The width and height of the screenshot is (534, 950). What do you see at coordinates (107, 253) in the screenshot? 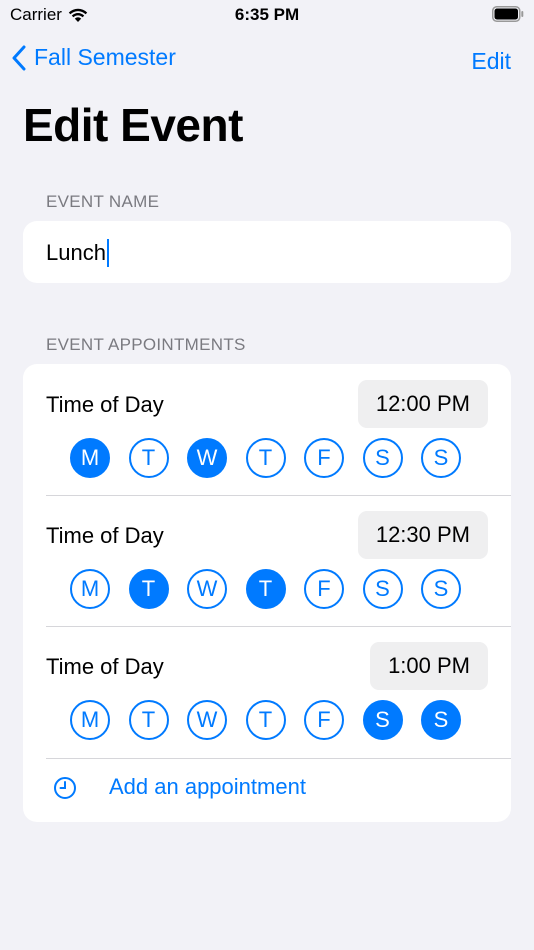
I see `text-caret` at bounding box center [107, 253].